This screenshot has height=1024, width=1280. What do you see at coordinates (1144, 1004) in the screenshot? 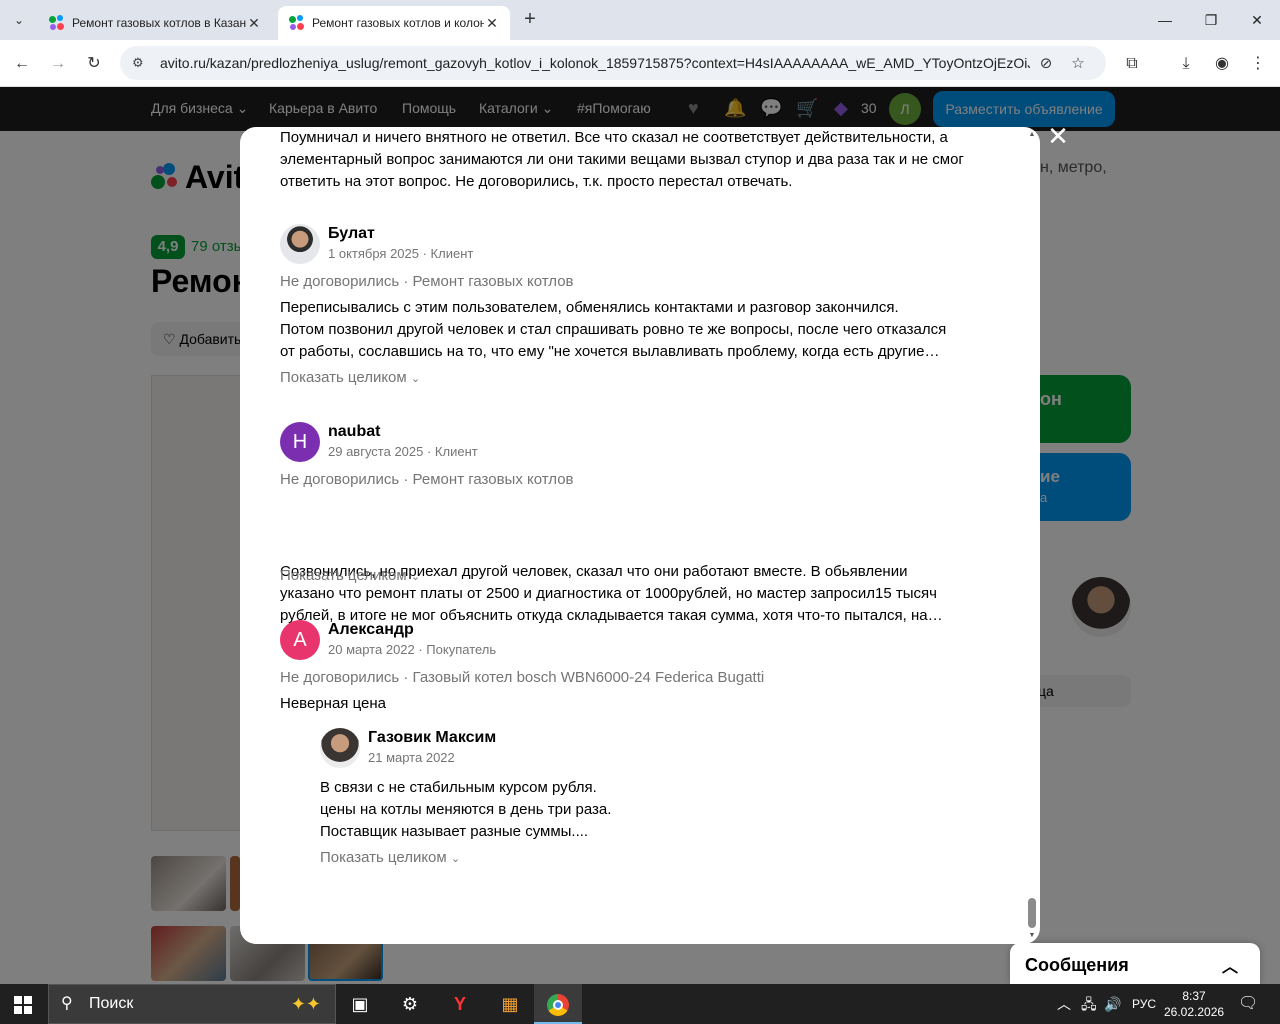
I see `language-indicator: РУС` at bounding box center [1144, 1004].